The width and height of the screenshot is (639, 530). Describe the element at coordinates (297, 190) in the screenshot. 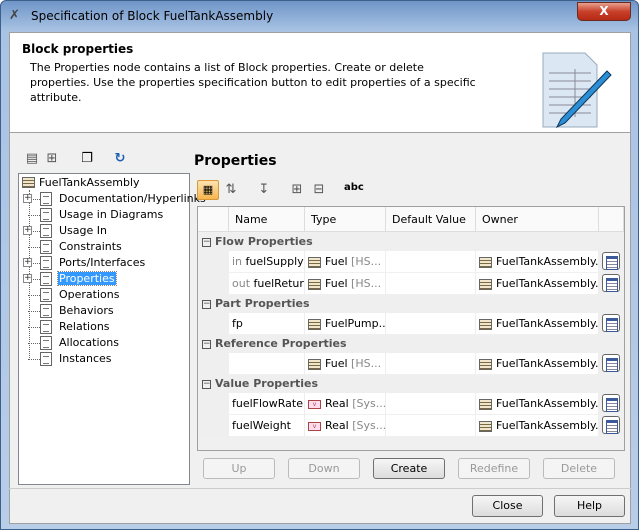

I see `expand-all-icon: ⊞` at that location.